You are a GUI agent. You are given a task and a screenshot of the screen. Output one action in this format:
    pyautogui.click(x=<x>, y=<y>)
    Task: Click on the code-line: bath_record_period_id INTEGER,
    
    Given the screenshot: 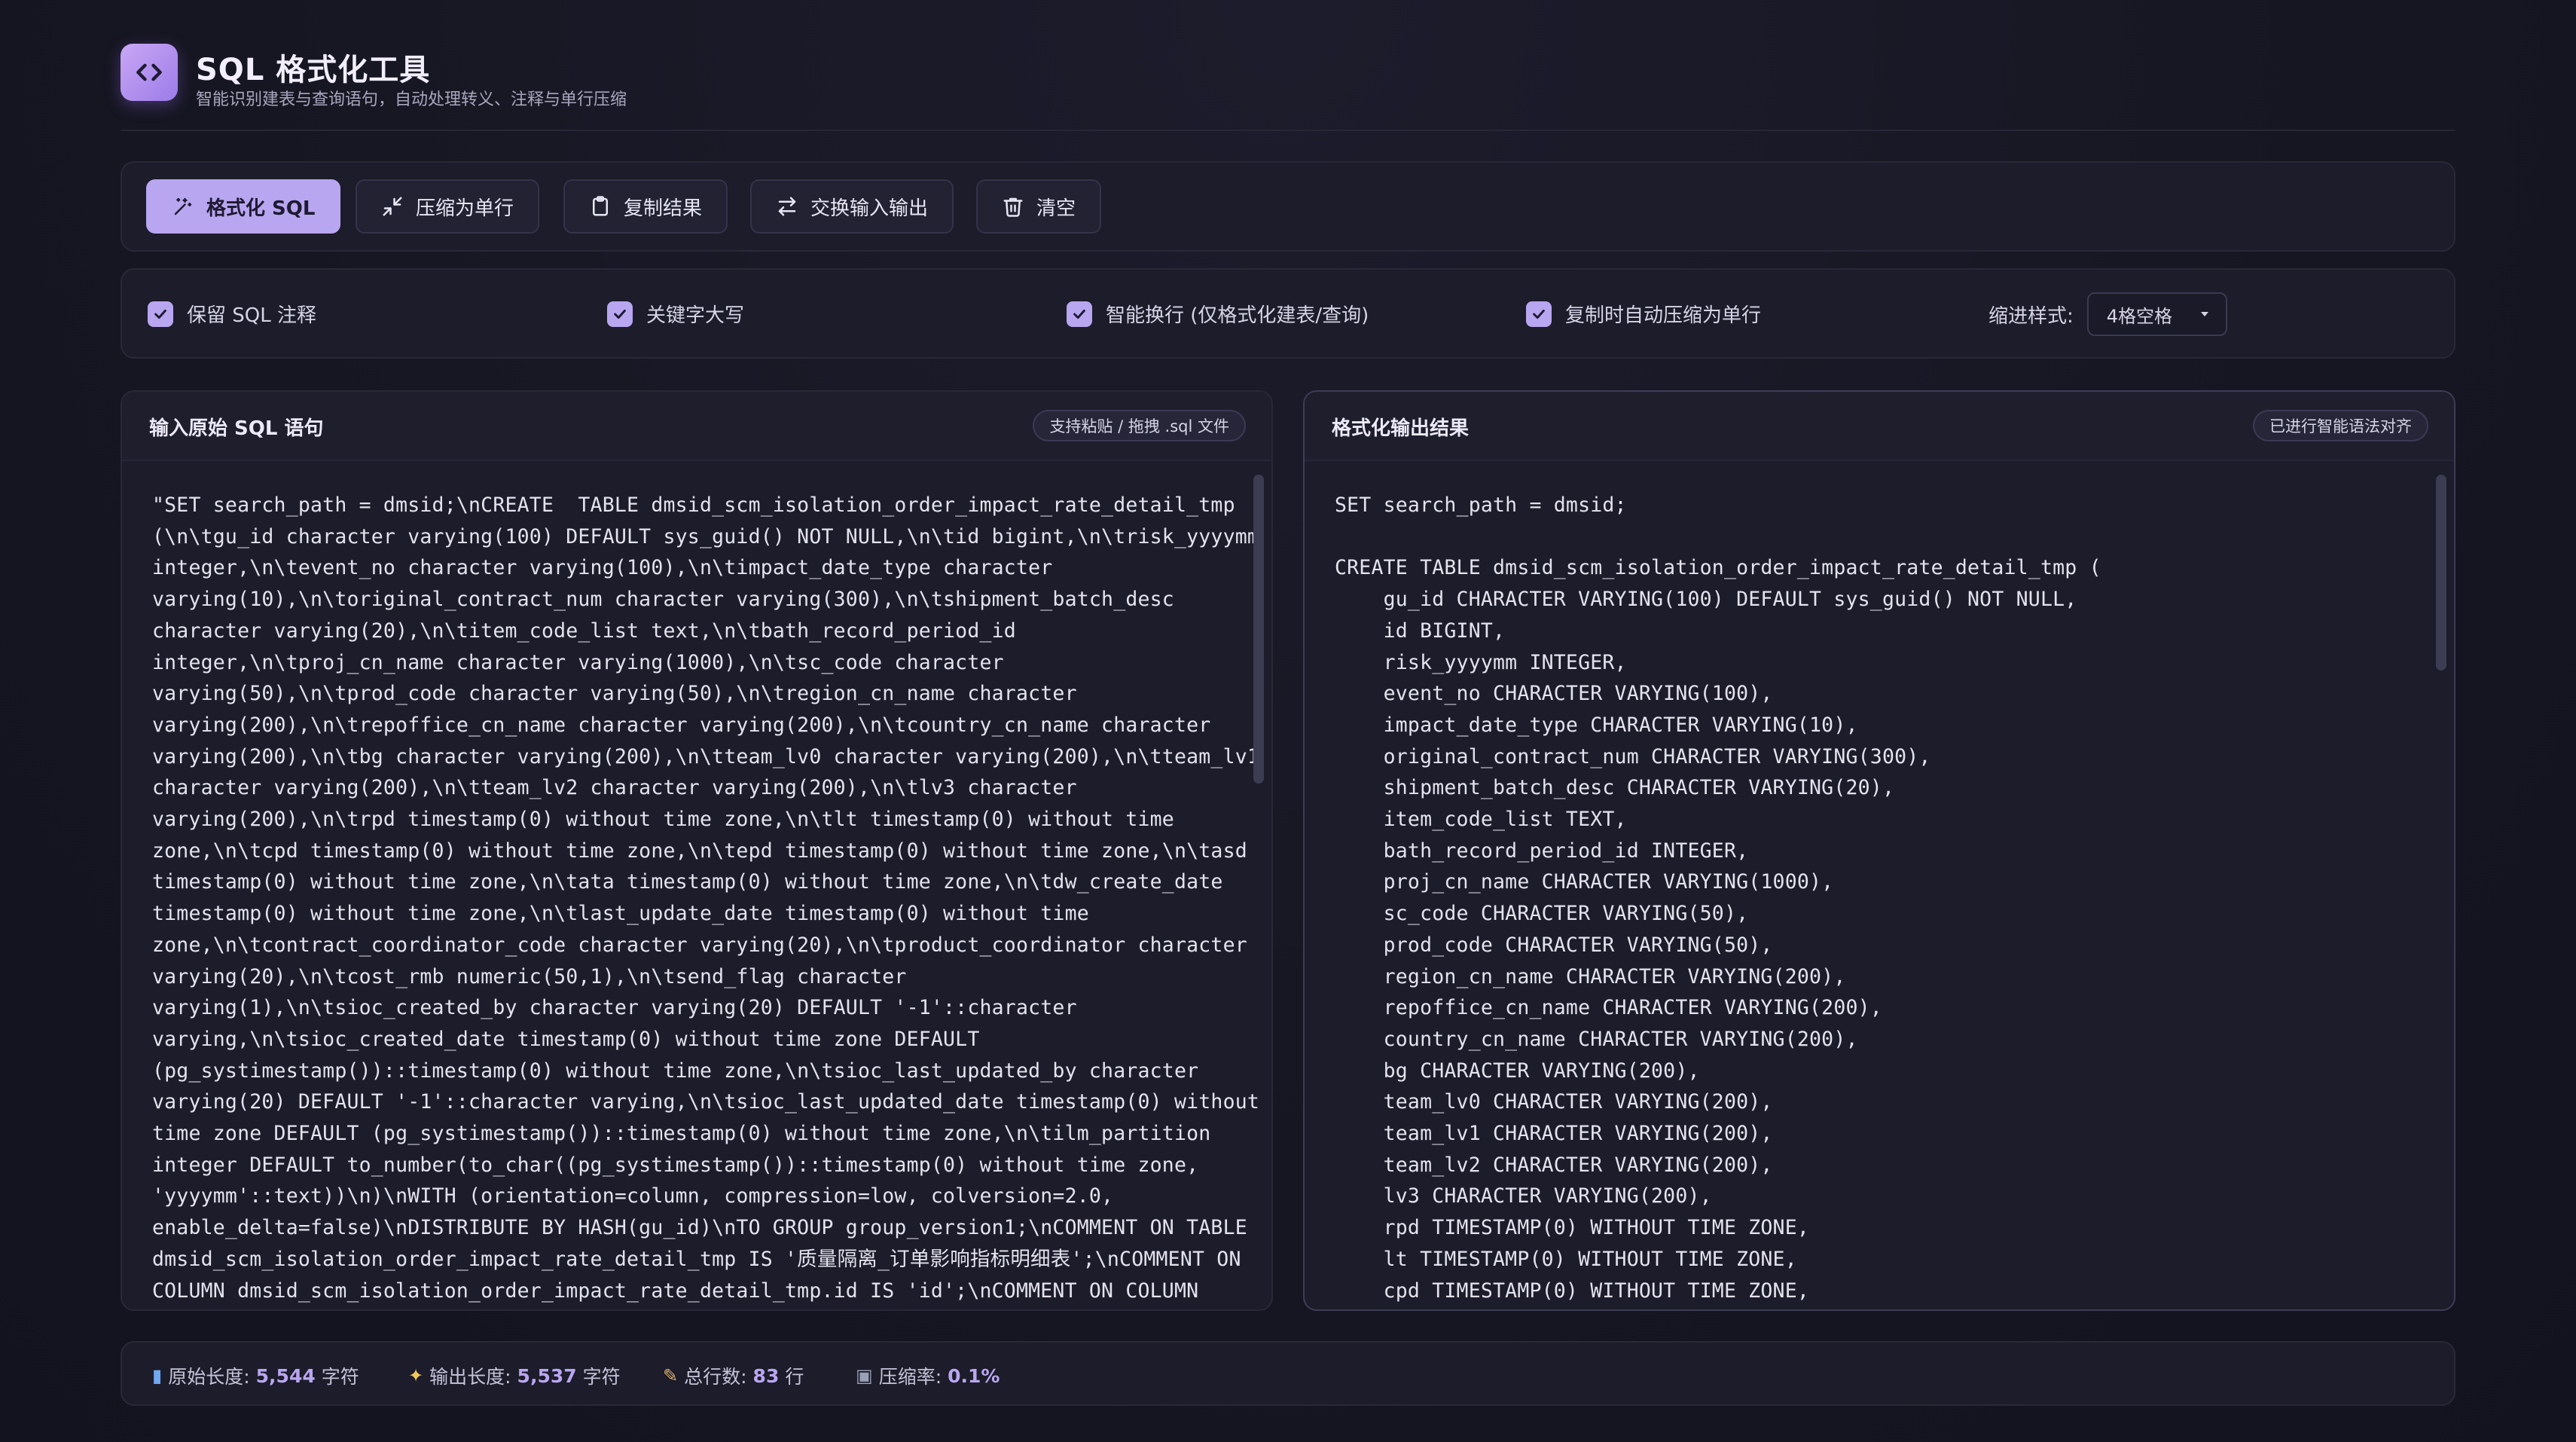 What is the action you would take?
    pyautogui.click(x=1542, y=851)
    